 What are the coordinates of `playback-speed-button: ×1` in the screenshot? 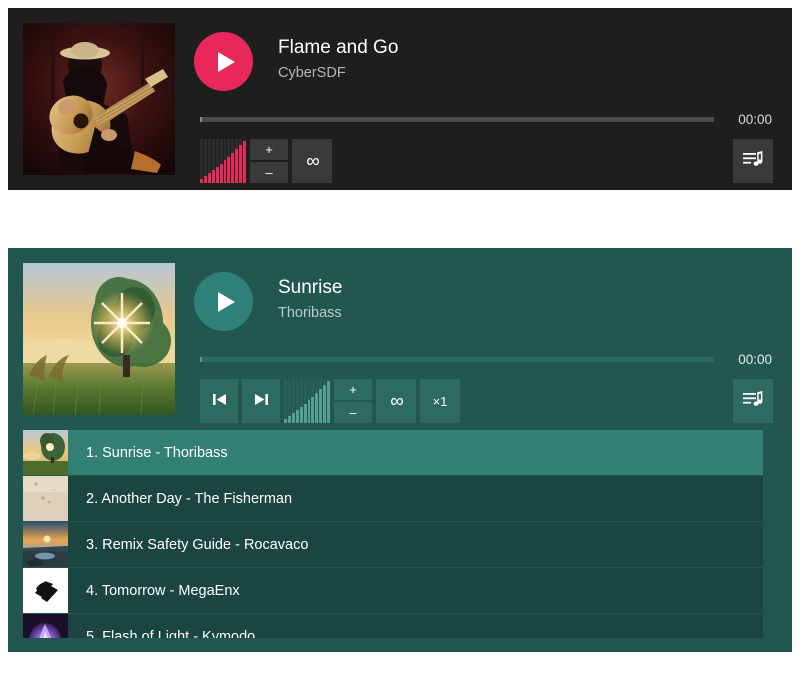 It's located at (440, 401).